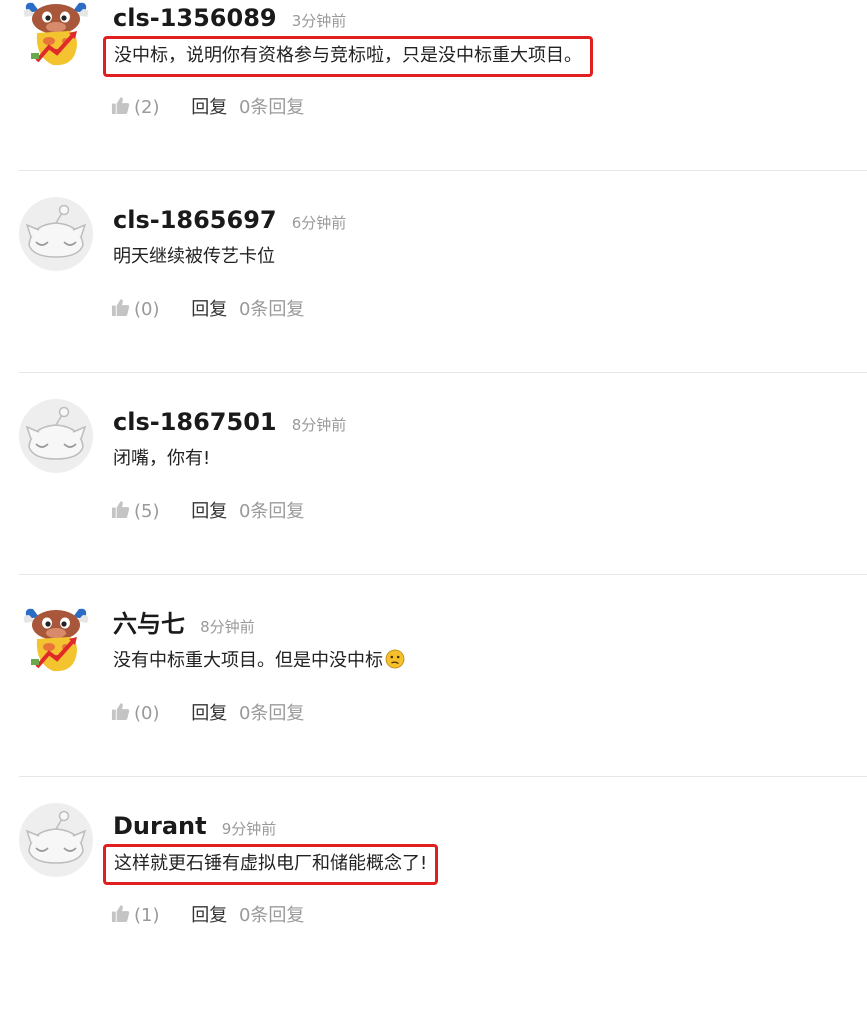 The height and width of the screenshot is (1010, 867). Describe the element at coordinates (319, 223) in the screenshot. I see `timestamp: 6分钟前` at that location.